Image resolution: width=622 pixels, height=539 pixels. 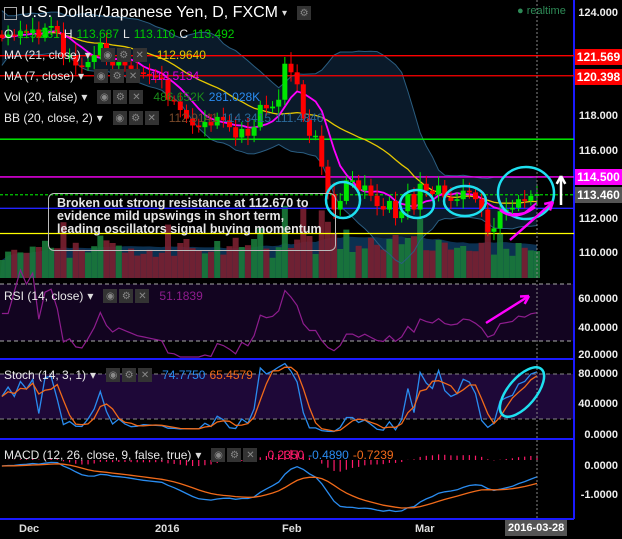 I want to click on realtime-status: ● realtime, so click(x=541, y=11).